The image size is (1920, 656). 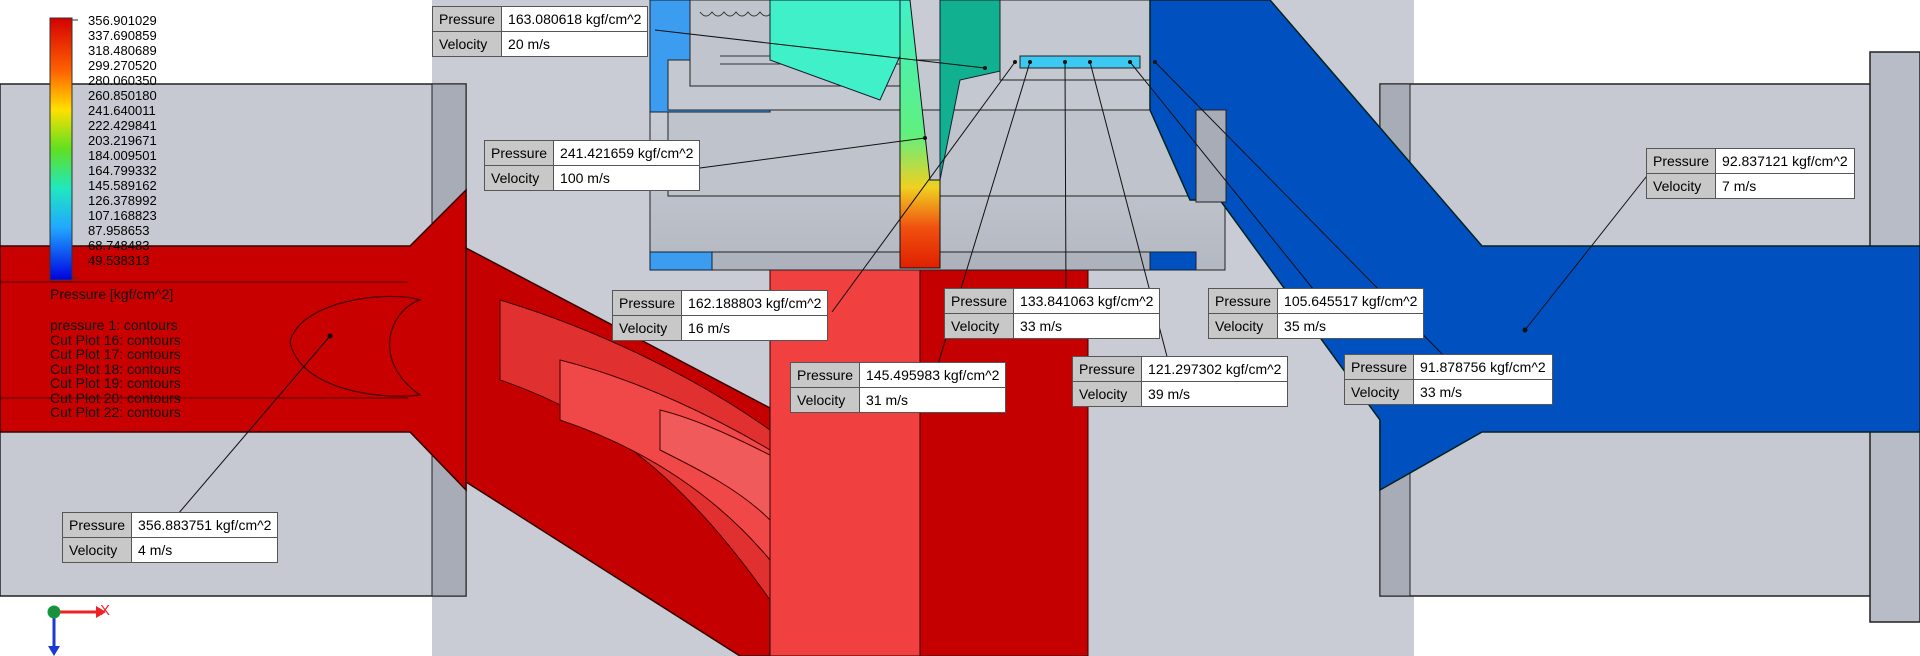 What do you see at coordinates (115, 325) in the screenshot?
I see `plot-list-item: pressure 1: contours` at bounding box center [115, 325].